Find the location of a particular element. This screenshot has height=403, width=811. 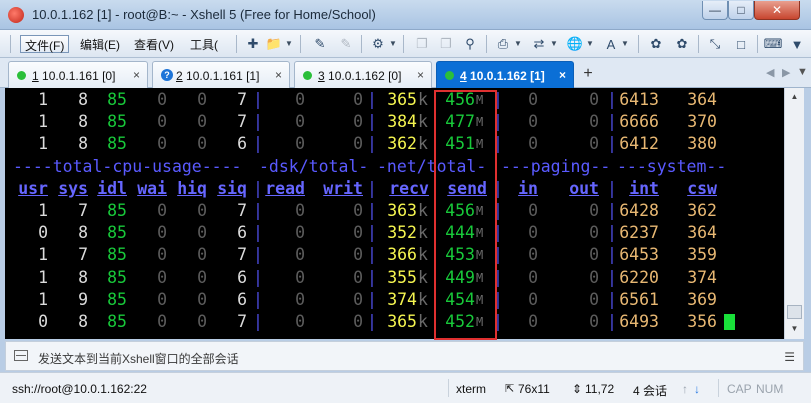

toolbar-separator is located at coordinates (361, 44).